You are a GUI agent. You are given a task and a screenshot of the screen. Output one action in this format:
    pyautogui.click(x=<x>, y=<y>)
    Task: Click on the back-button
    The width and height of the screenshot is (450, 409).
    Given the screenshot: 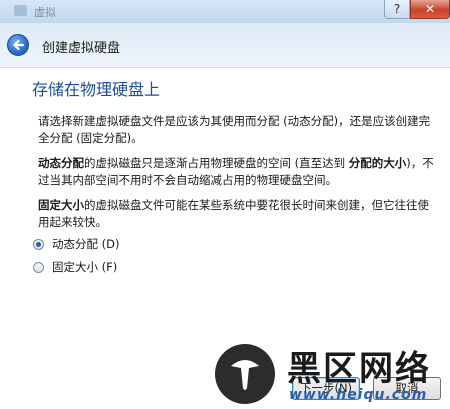 What is the action you would take?
    pyautogui.click(x=18, y=45)
    